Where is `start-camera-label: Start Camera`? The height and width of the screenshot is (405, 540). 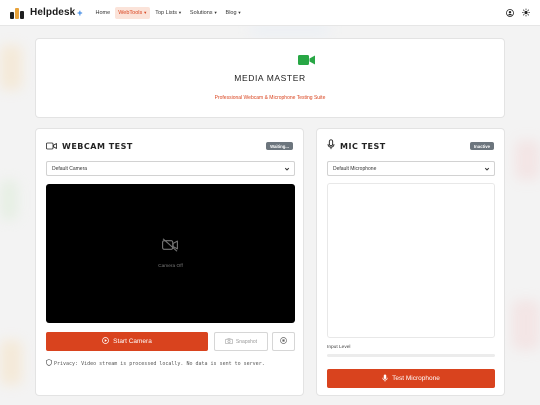 start-camera-label: Start Camera is located at coordinates (132, 341).